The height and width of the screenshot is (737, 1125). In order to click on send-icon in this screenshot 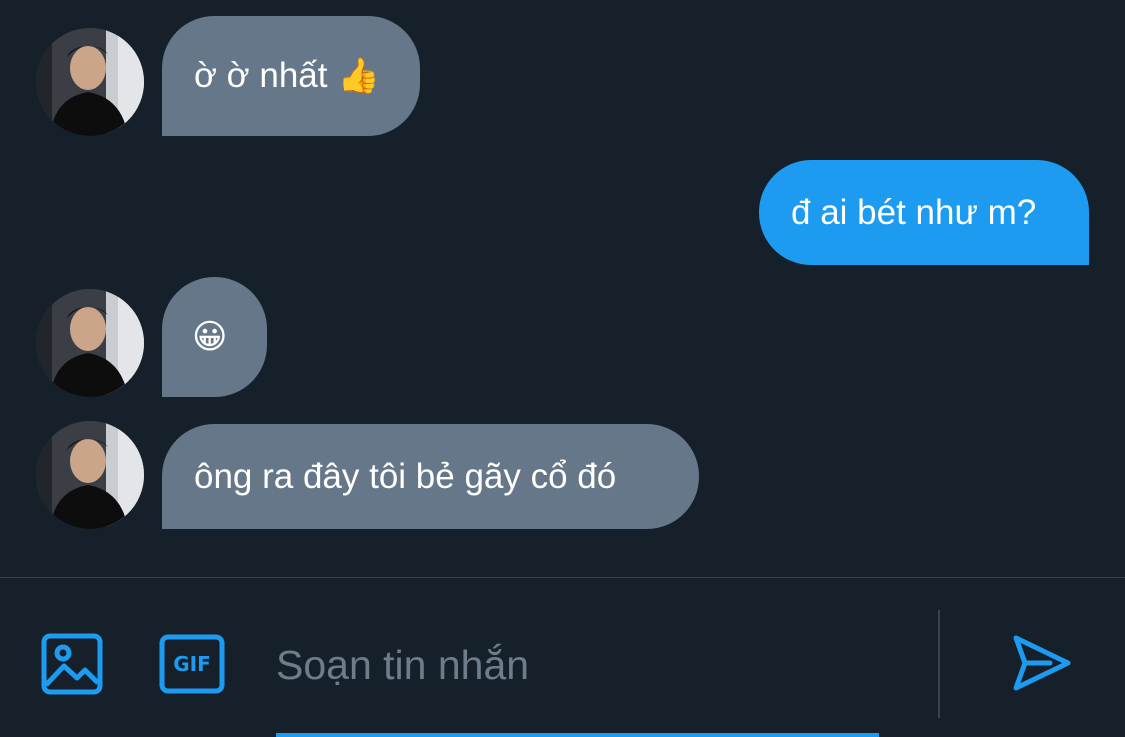, I will do `click(1042, 663)`.